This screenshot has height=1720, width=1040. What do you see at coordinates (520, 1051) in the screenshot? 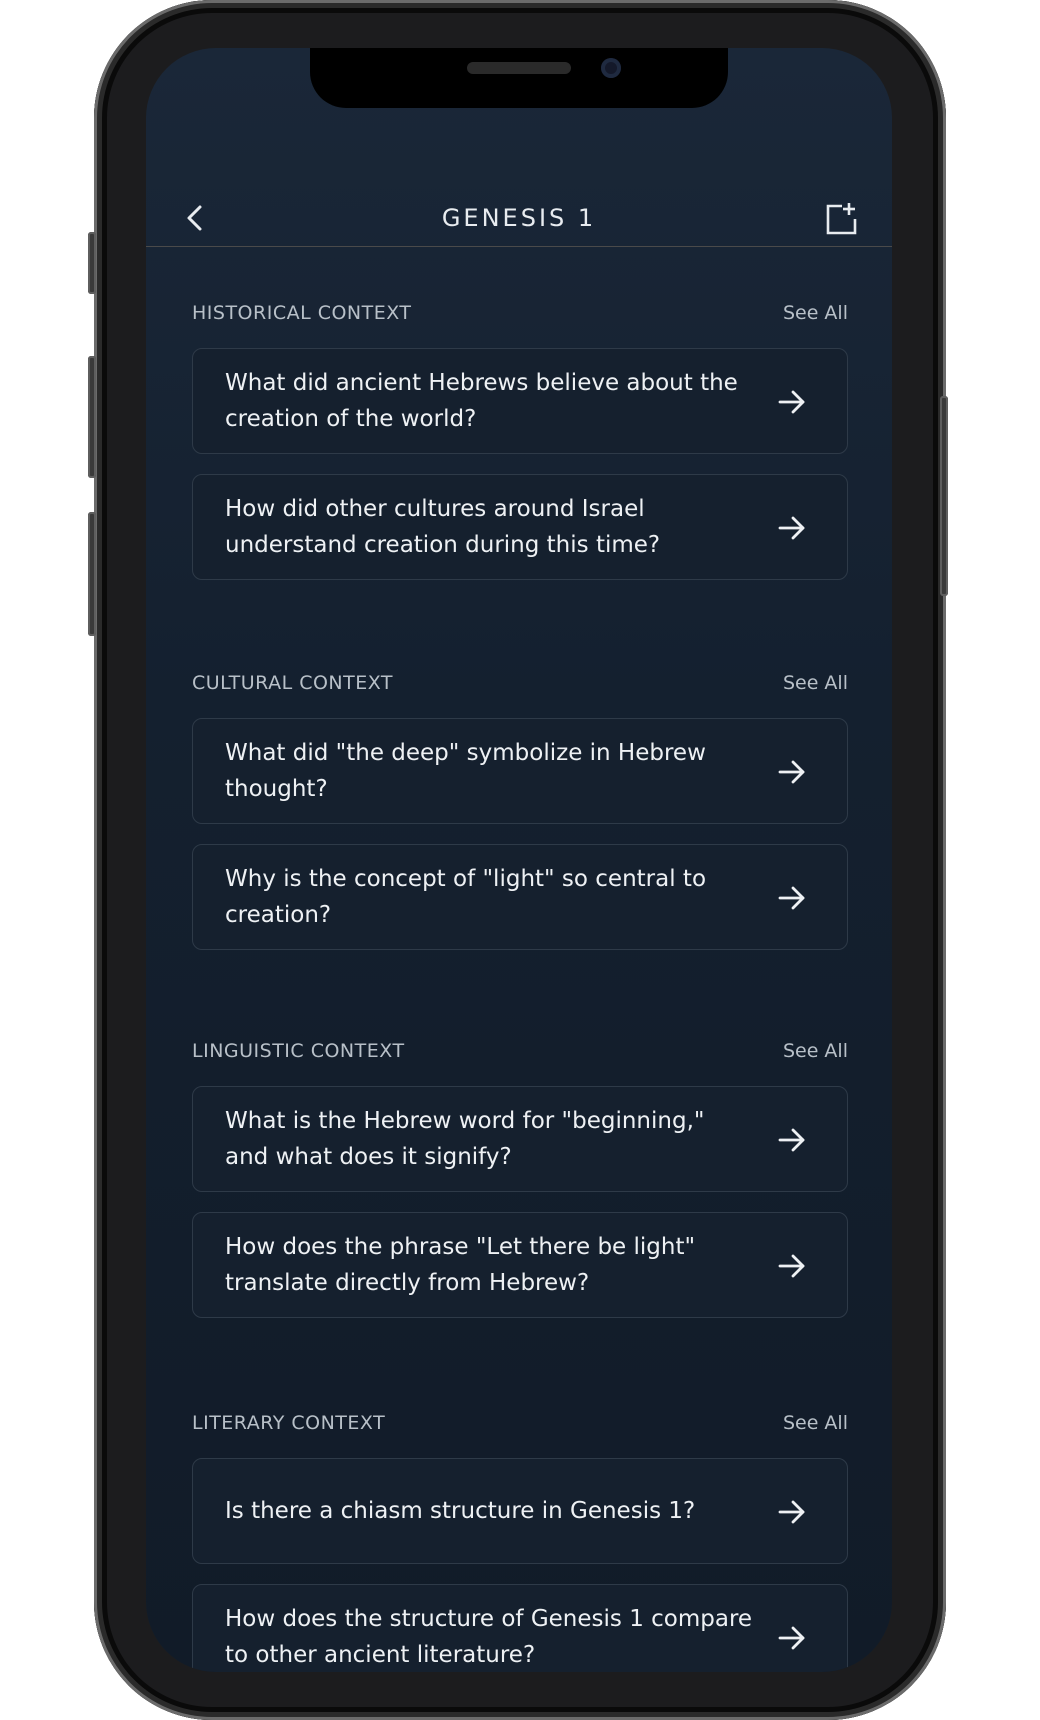
I see `section-header: LINGUISTIC CONTEXT See All` at bounding box center [520, 1051].